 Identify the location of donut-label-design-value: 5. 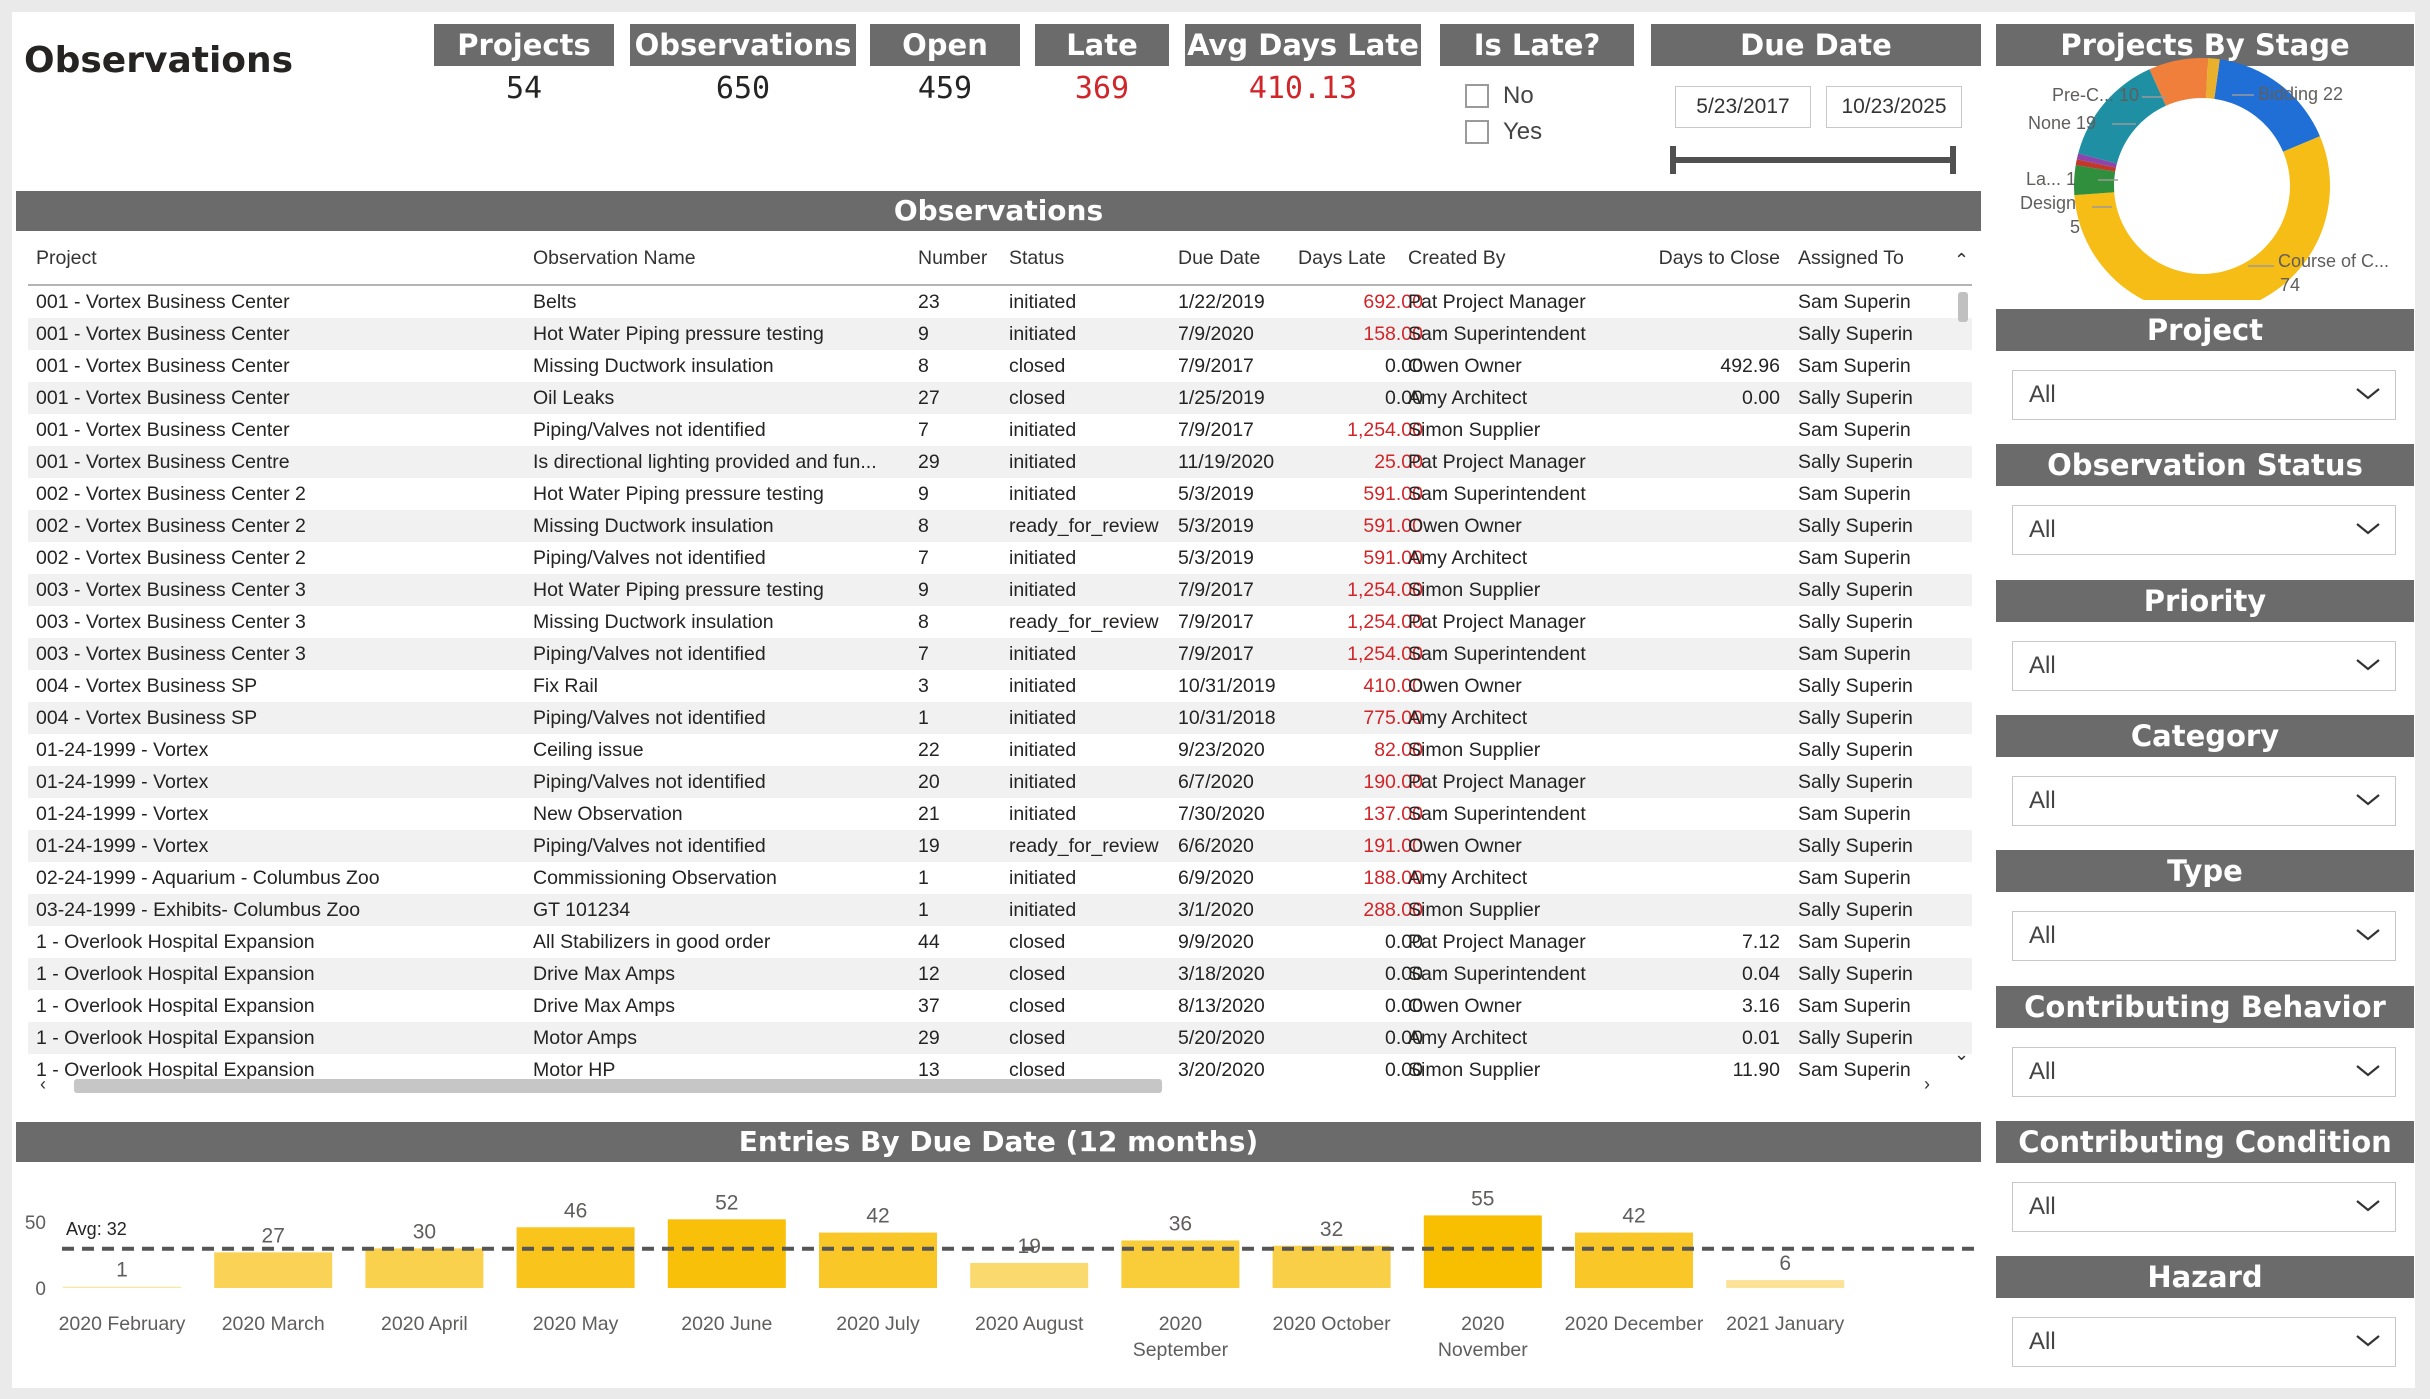
(2075, 227).